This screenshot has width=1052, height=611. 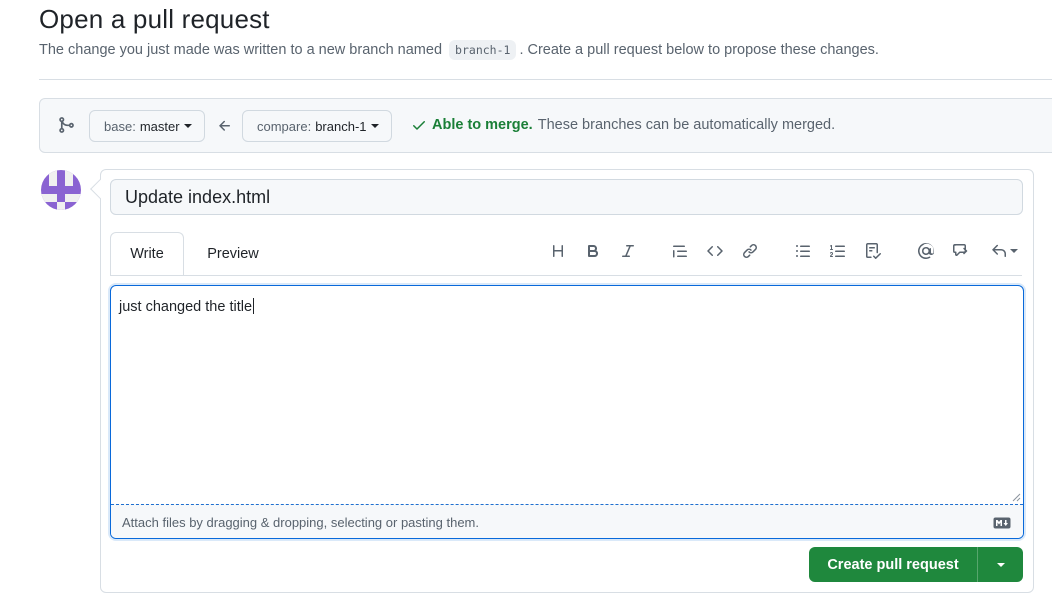 I want to click on compare-value: branch-1, so click(x=341, y=126).